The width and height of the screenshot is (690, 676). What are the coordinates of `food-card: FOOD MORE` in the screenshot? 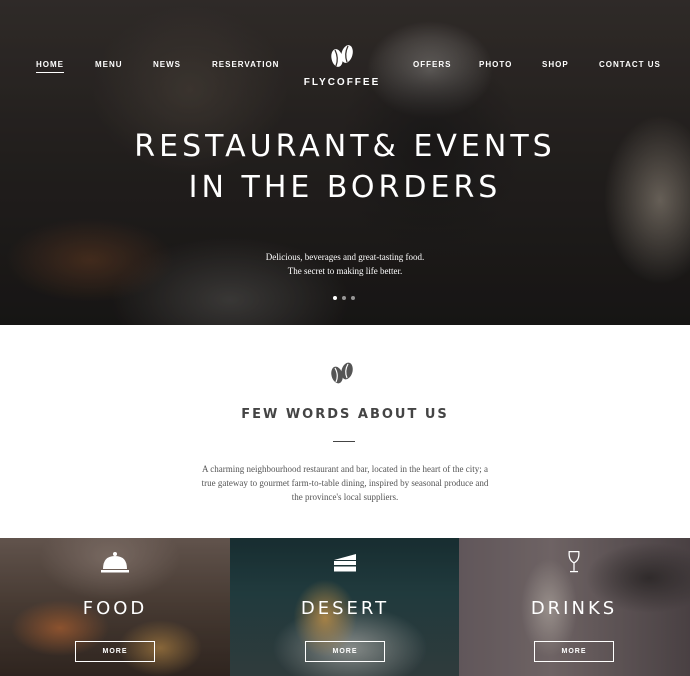 It's located at (115, 607).